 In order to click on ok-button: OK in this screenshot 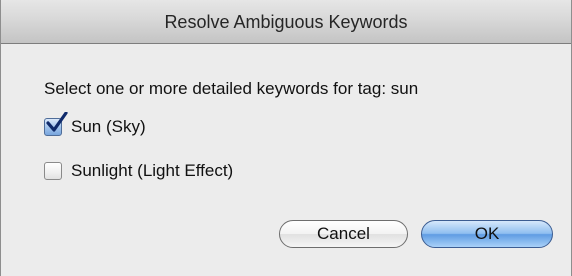, I will do `click(487, 234)`.